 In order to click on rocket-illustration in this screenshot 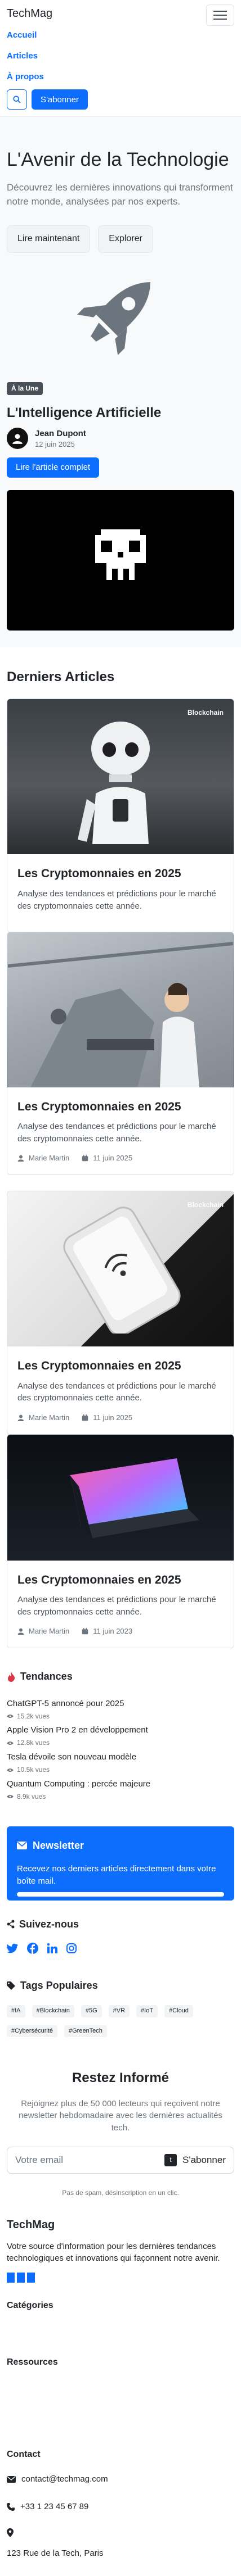, I will do `click(120, 312)`.